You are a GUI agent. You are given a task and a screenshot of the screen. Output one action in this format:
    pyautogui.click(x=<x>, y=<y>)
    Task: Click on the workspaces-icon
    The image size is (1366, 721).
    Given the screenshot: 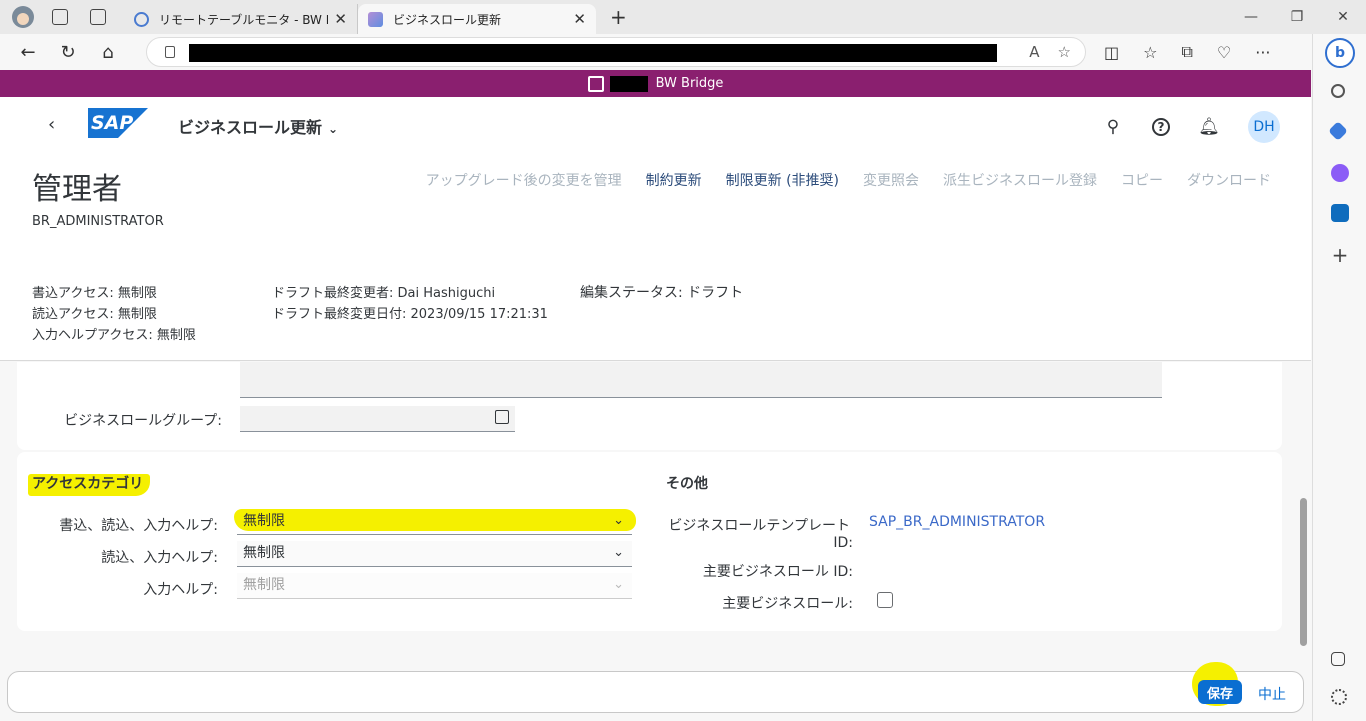 What is the action you would take?
    pyautogui.click(x=60, y=17)
    